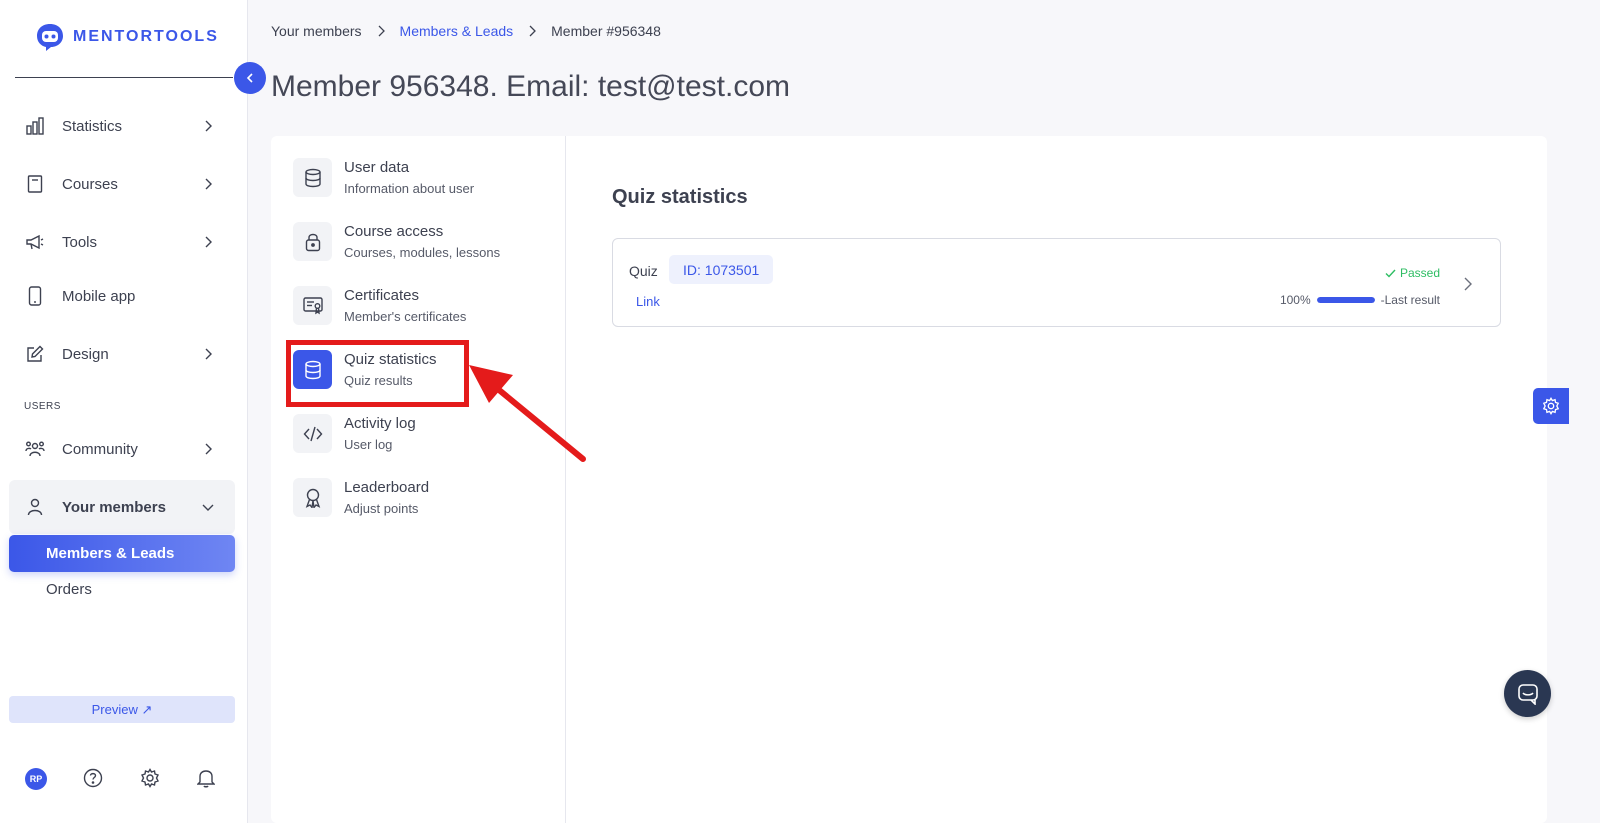  I want to click on sidebar-item-label: Community, so click(100, 449).